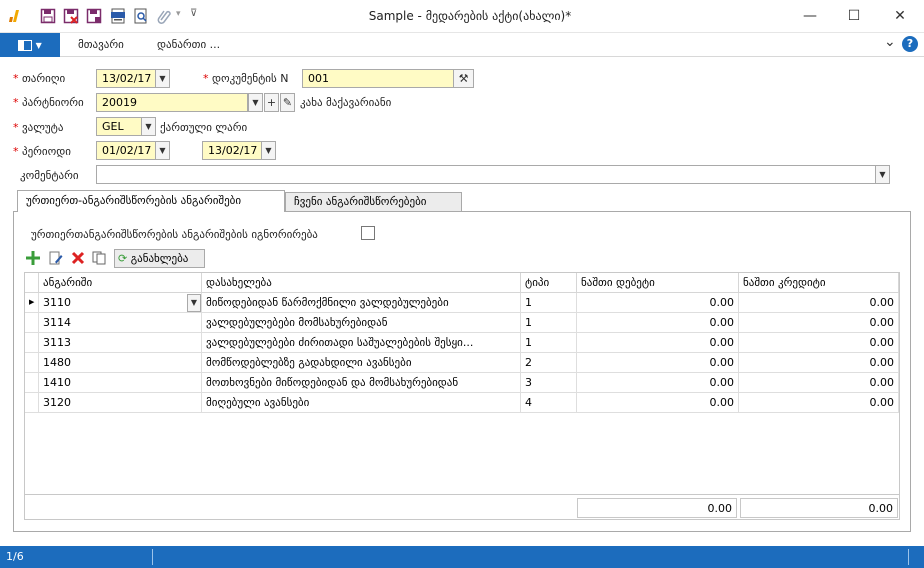  I want to click on partner-name: კახა მაქავარიანი, so click(346, 102).